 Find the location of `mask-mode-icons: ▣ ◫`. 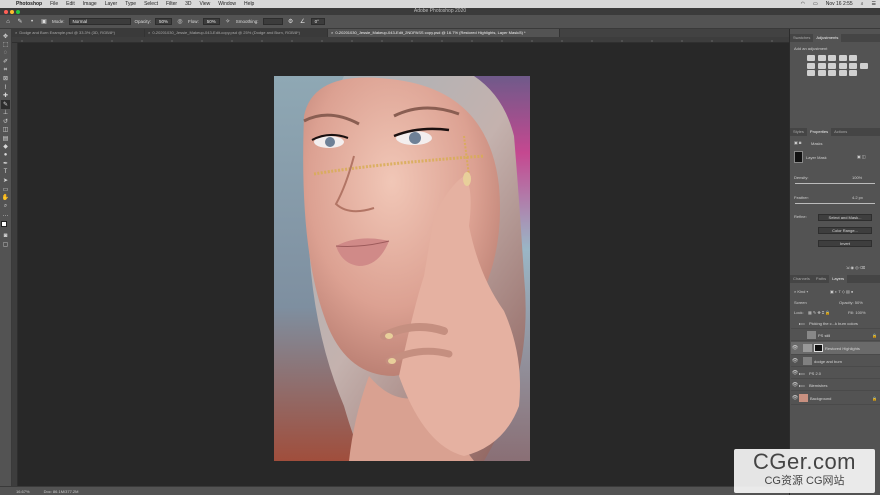

mask-mode-icons: ▣ ◫ is located at coordinates (861, 156).